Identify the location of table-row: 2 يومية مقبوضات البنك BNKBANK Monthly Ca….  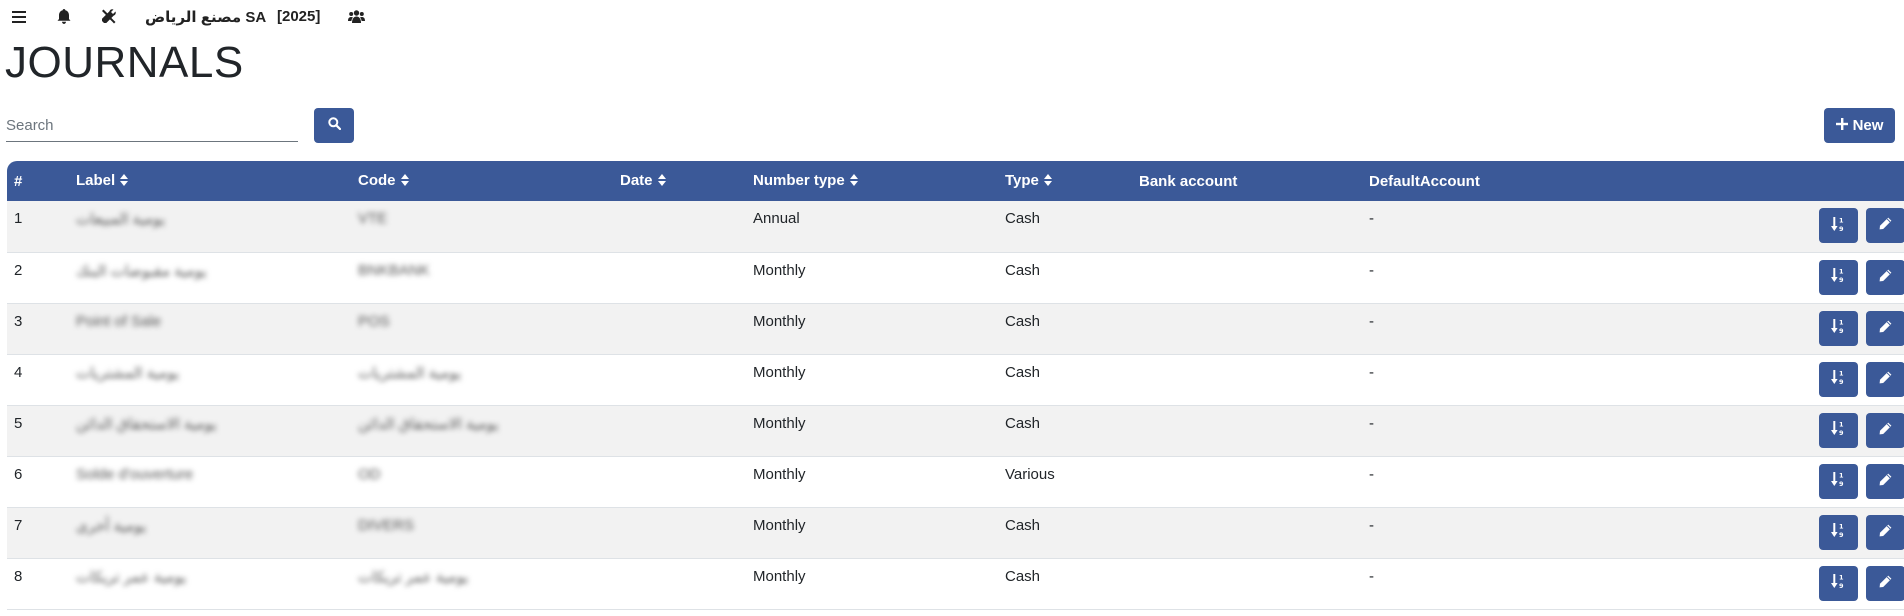
(955, 277).